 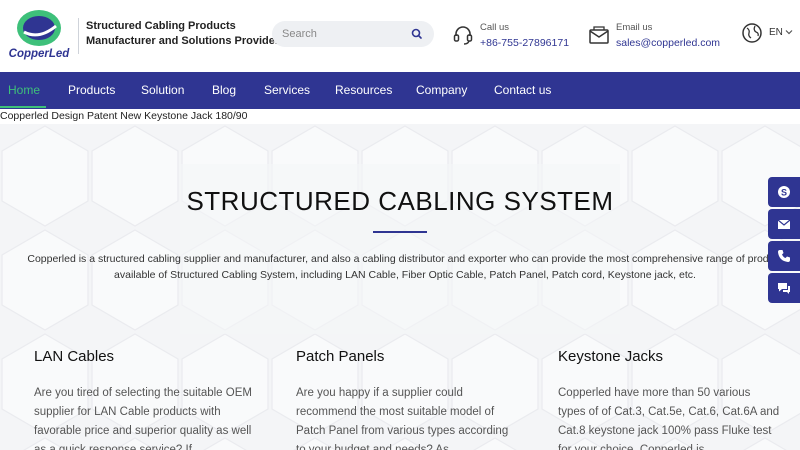 What do you see at coordinates (400, 201) in the screenshot?
I see `hero-title: STRUCTURED CABLING SYSTEM` at bounding box center [400, 201].